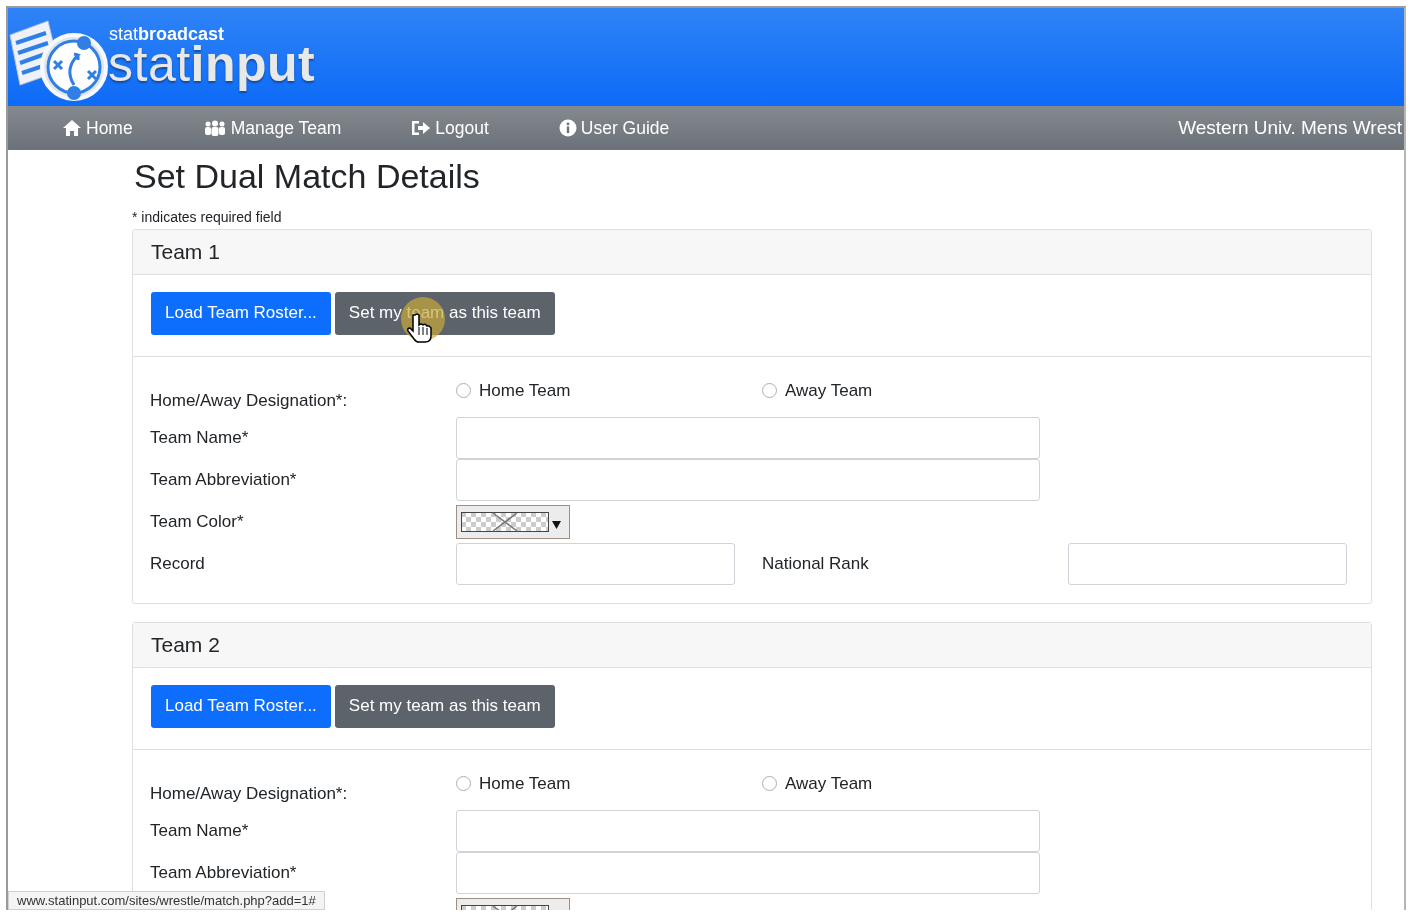 The image size is (1418, 912). What do you see at coordinates (816, 563) in the screenshot?
I see `field-label: National Rank` at bounding box center [816, 563].